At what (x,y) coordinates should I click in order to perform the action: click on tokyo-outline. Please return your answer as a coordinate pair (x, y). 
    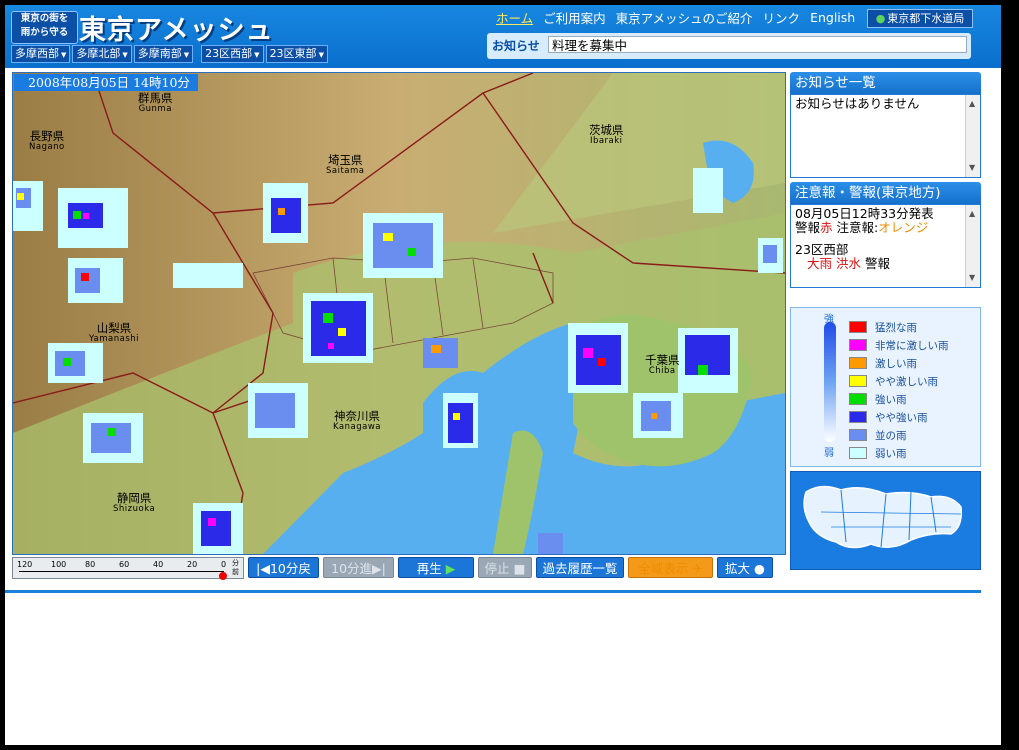
    Looking at the image, I should click on (883, 517).